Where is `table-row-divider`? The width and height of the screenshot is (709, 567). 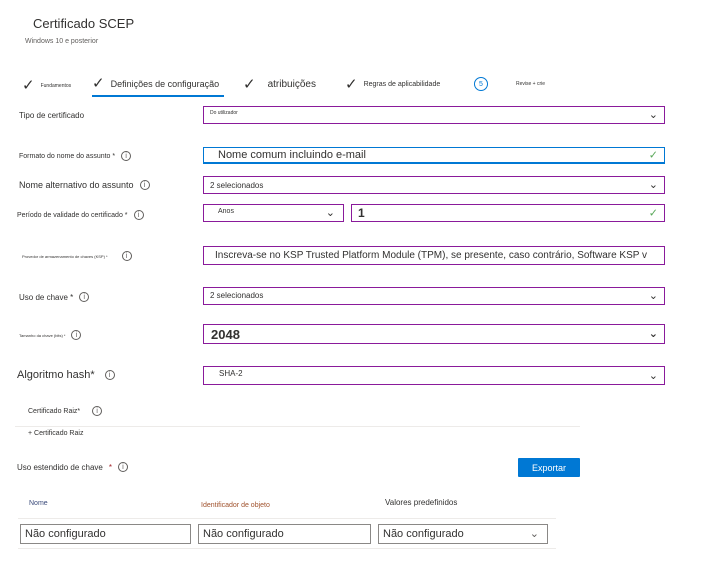 table-row-divider is located at coordinates (287, 548).